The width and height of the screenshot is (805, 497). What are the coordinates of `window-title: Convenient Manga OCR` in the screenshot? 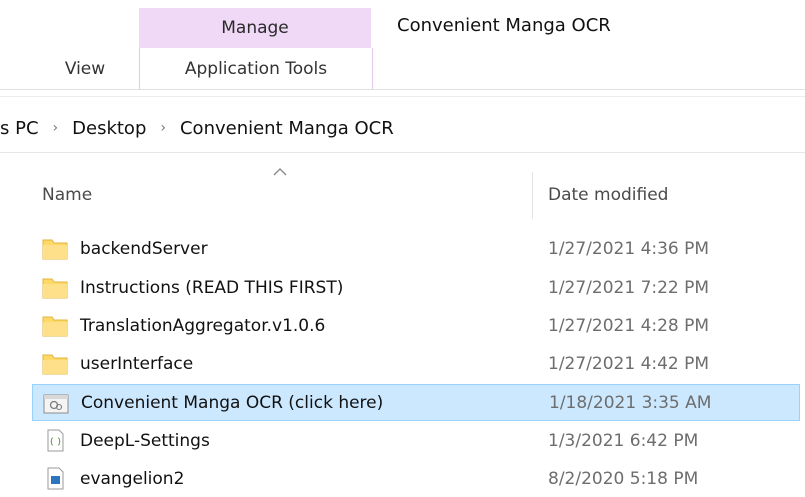 It's located at (504, 25).